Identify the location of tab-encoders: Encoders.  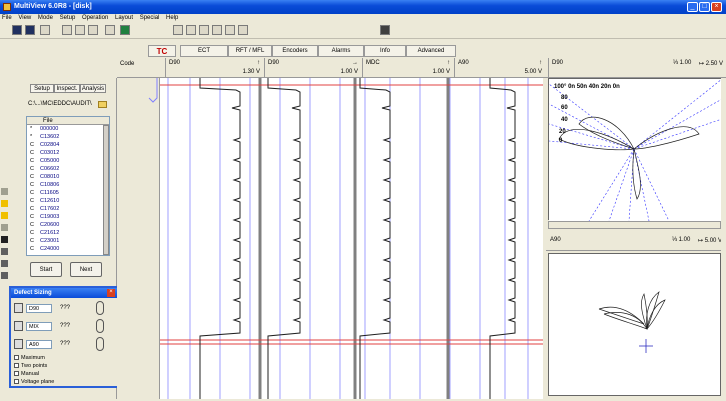
(295, 51).